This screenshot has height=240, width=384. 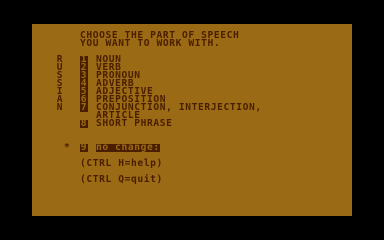 I want to click on instruction-line-2: YOU WANT TO WORK WITH., so click(x=150, y=43).